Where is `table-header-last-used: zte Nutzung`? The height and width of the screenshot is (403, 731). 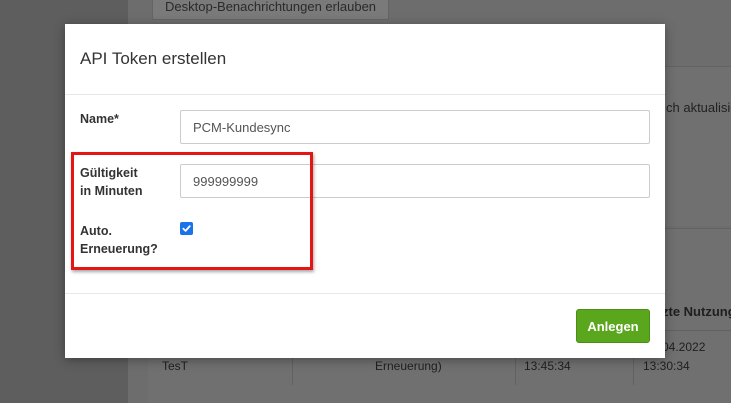 table-header-last-used: zte Nutzung is located at coordinates (696, 311).